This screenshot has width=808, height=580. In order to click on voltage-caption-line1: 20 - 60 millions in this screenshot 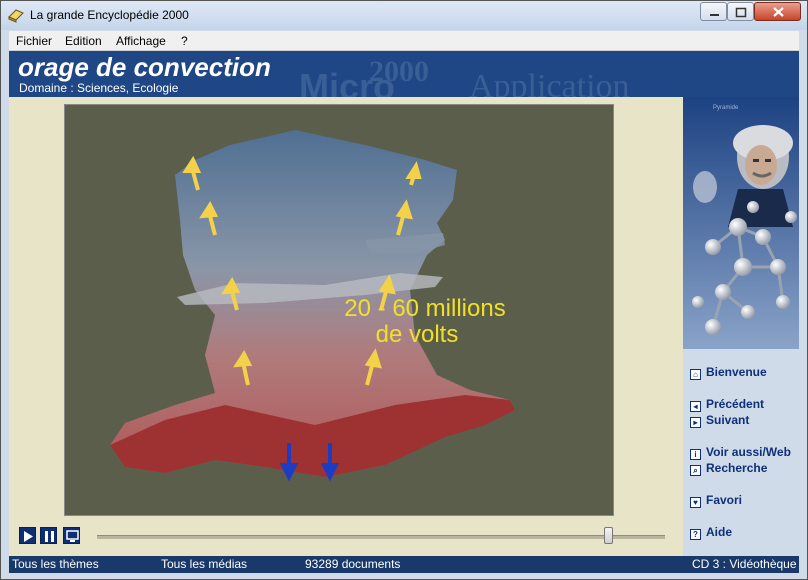, I will do `click(424, 308)`.